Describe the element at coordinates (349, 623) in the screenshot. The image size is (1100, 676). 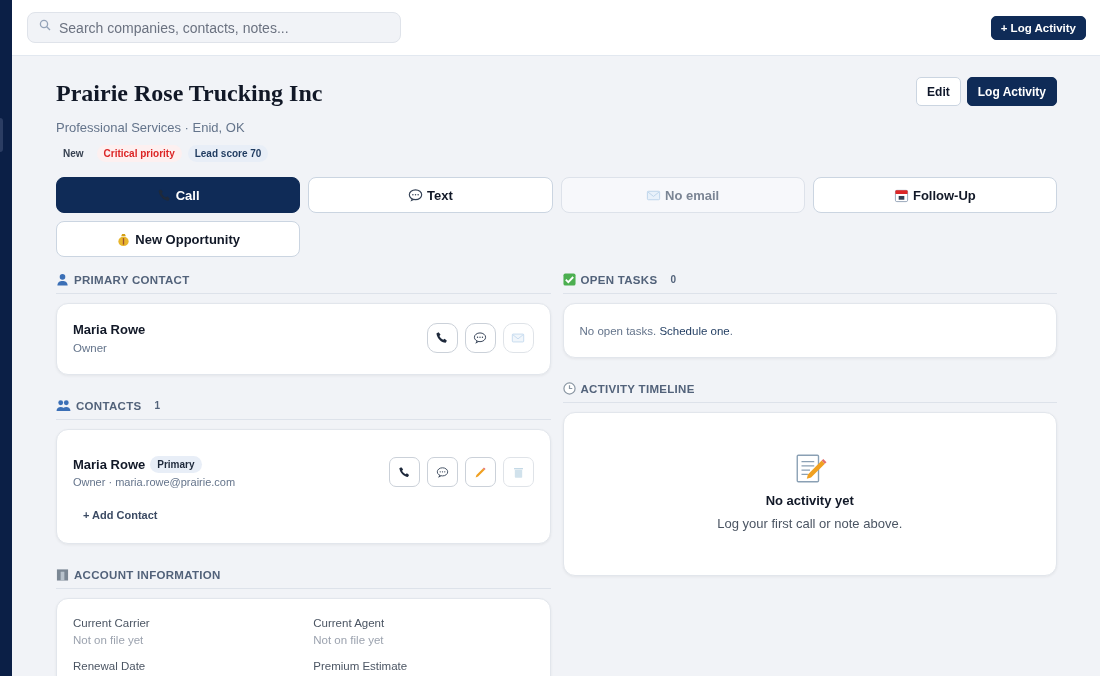
I see `field-label: Current Agent` at that location.